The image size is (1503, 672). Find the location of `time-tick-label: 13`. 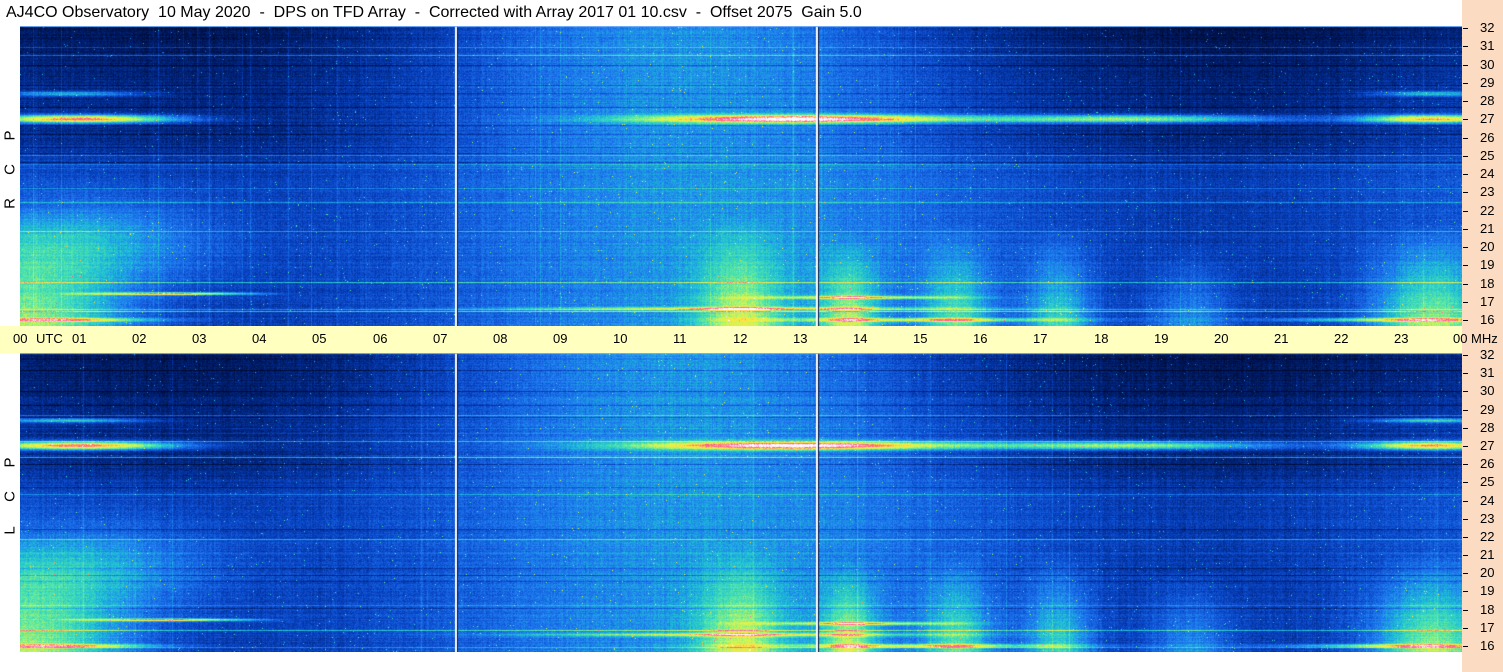

time-tick-label: 13 is located at coordinates (800, 338).